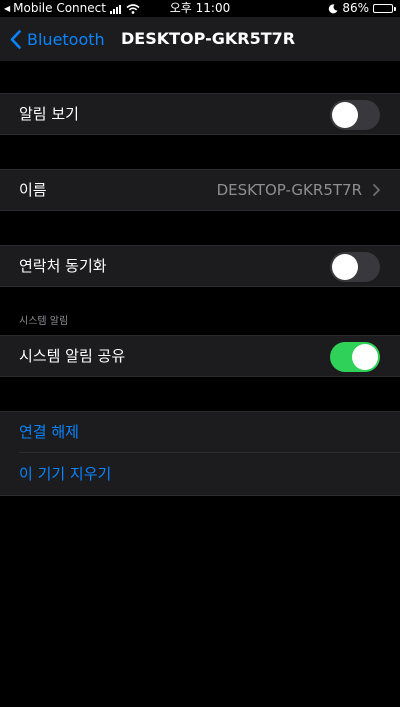 Image resolution: width=400 pixels, height=707 pixels. Describe the element at coordinates (200, 453) in the screenshot. I see `device-actions-group: 연결 해제 이 기기 지우기` at that location.